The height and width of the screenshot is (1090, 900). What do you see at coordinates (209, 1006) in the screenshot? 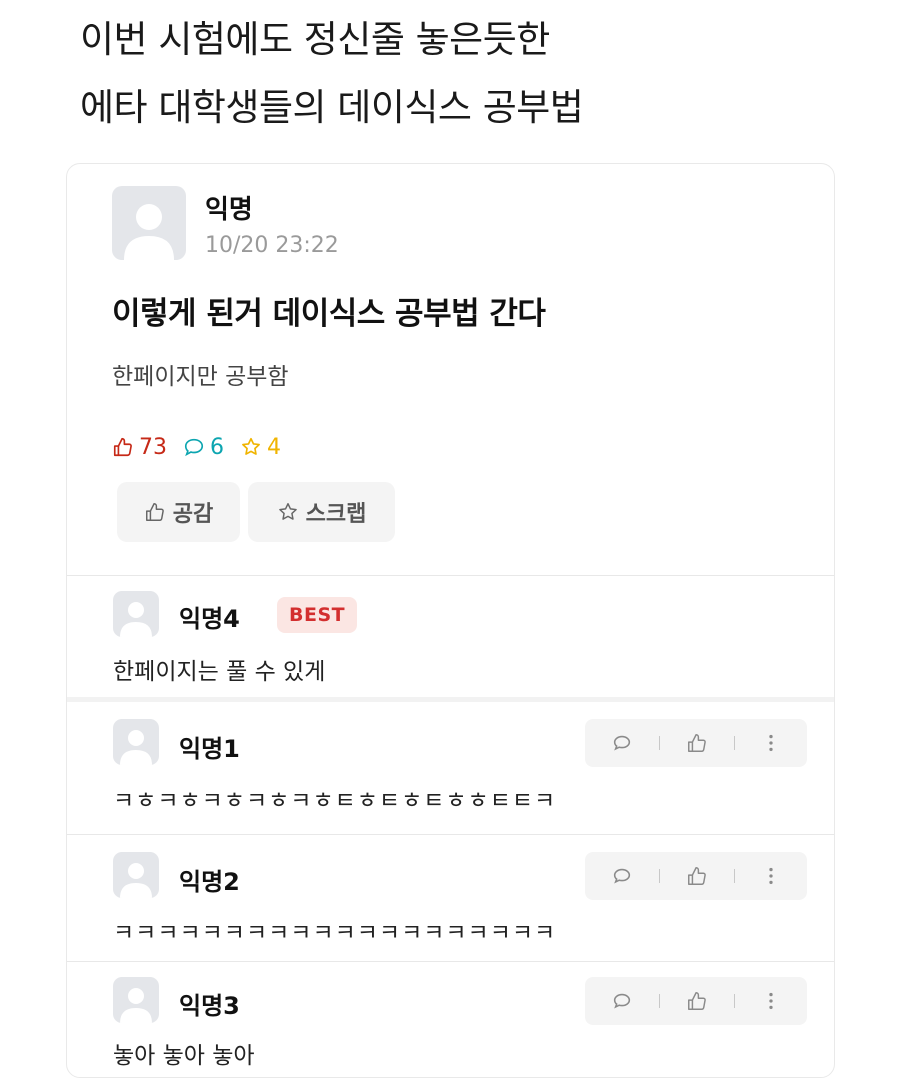
I see `comment-author: 익명3` at bounding box center [209, 1006].